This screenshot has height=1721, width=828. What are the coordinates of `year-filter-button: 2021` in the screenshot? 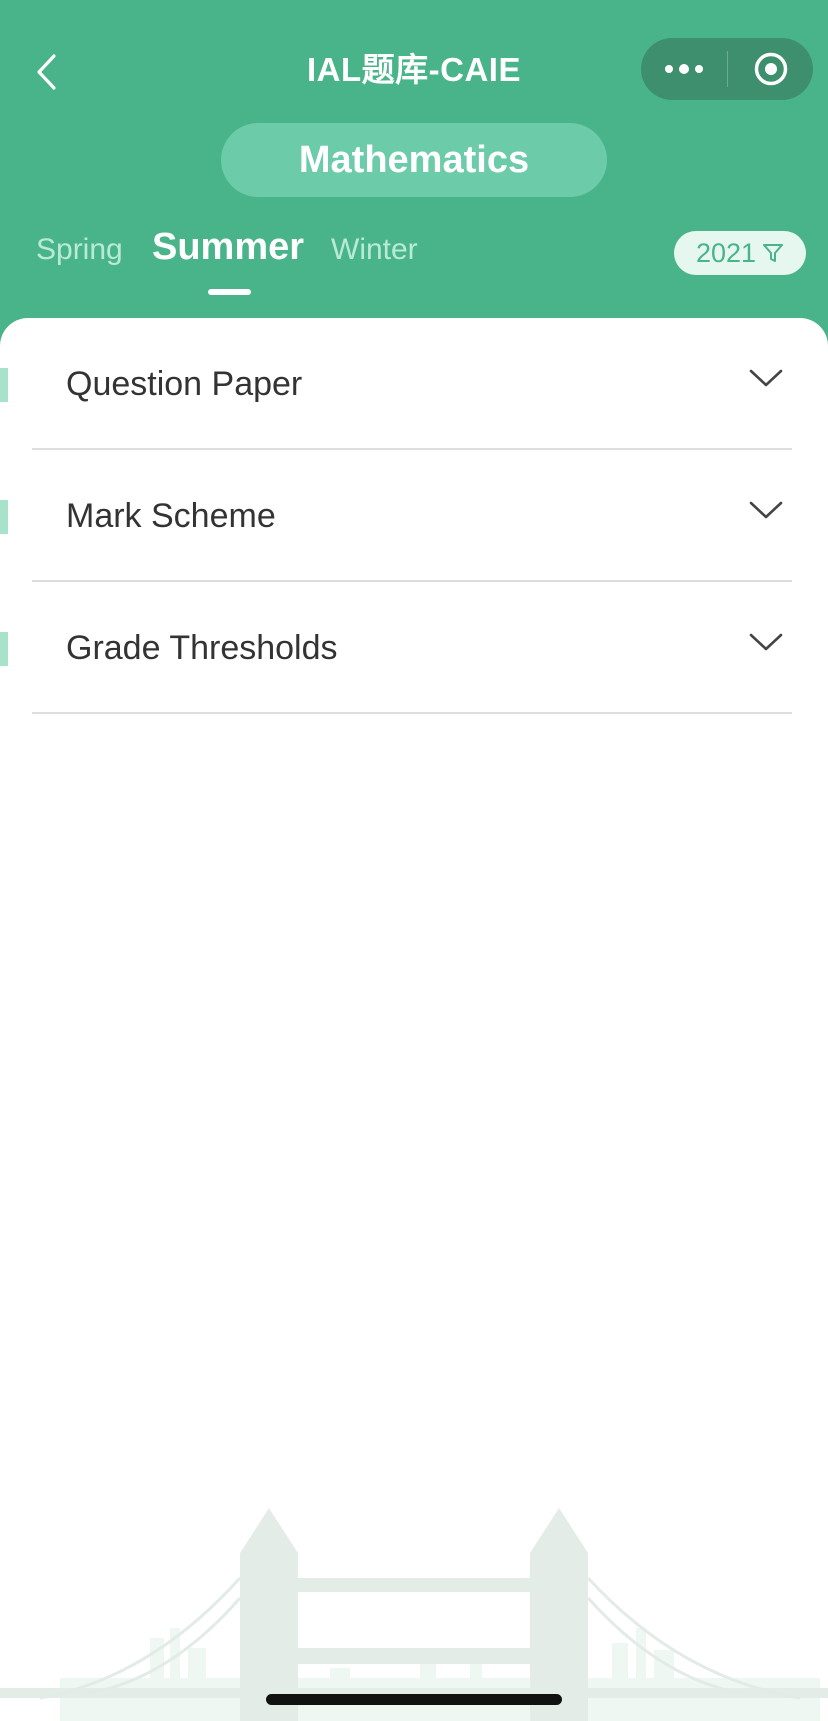 It's located at (740, 253).